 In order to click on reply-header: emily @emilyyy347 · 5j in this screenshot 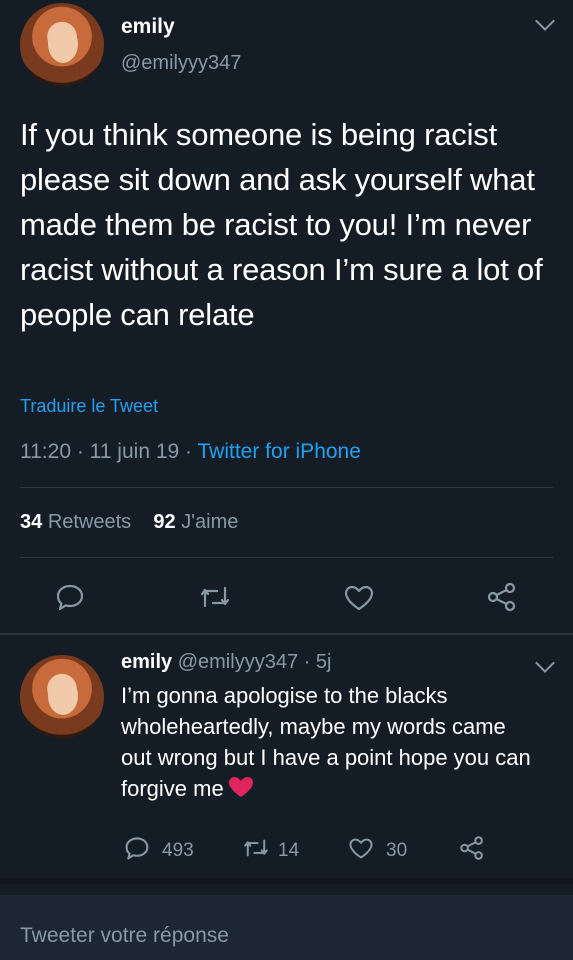, I will do `click(226, 662)`.